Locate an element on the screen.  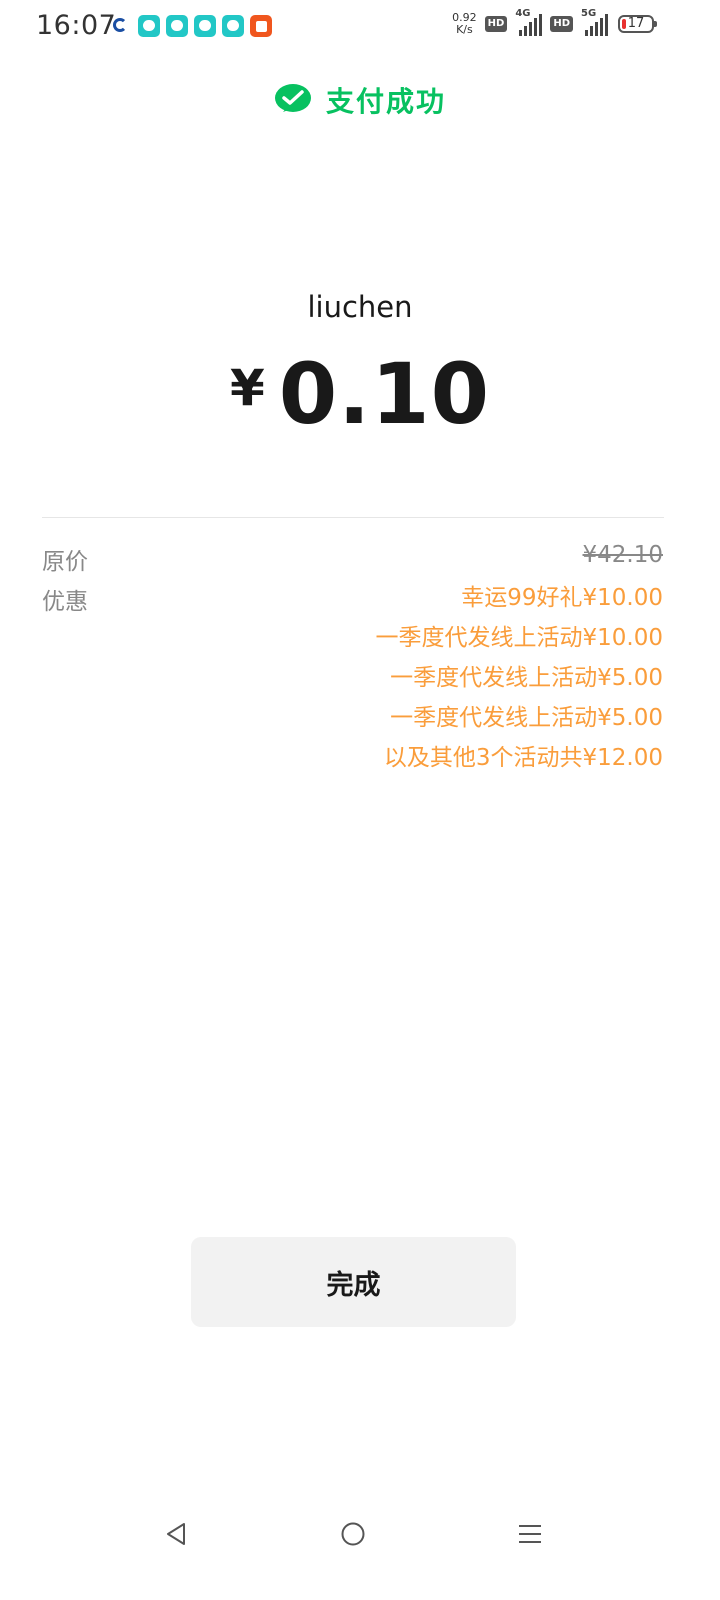
status-bar: 16:07 0.92 K/s HD 4G HD 5G 17 is located at coordinates (360, 27).